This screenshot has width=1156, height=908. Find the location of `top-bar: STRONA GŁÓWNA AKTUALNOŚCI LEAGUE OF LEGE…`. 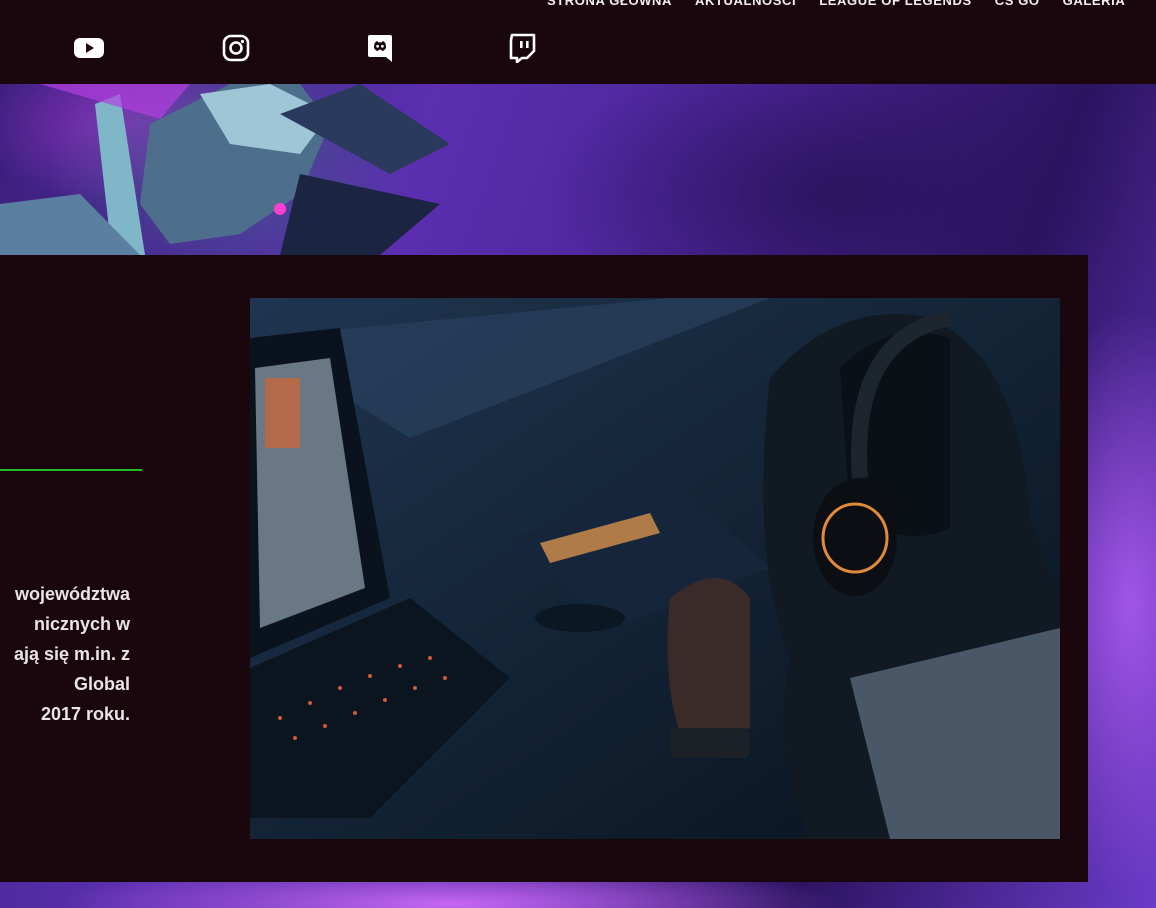

top-bar: STRONA GŁÓWNA AKTUALNOŚCI LEAGUE OF LEGE… is located at coordinates (578, 42).